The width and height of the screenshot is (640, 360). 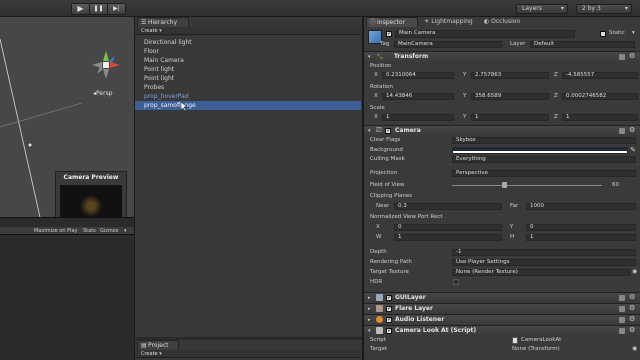 I want to click on gizmos-dropdown: Gizmos, so click(x=109, y=231).